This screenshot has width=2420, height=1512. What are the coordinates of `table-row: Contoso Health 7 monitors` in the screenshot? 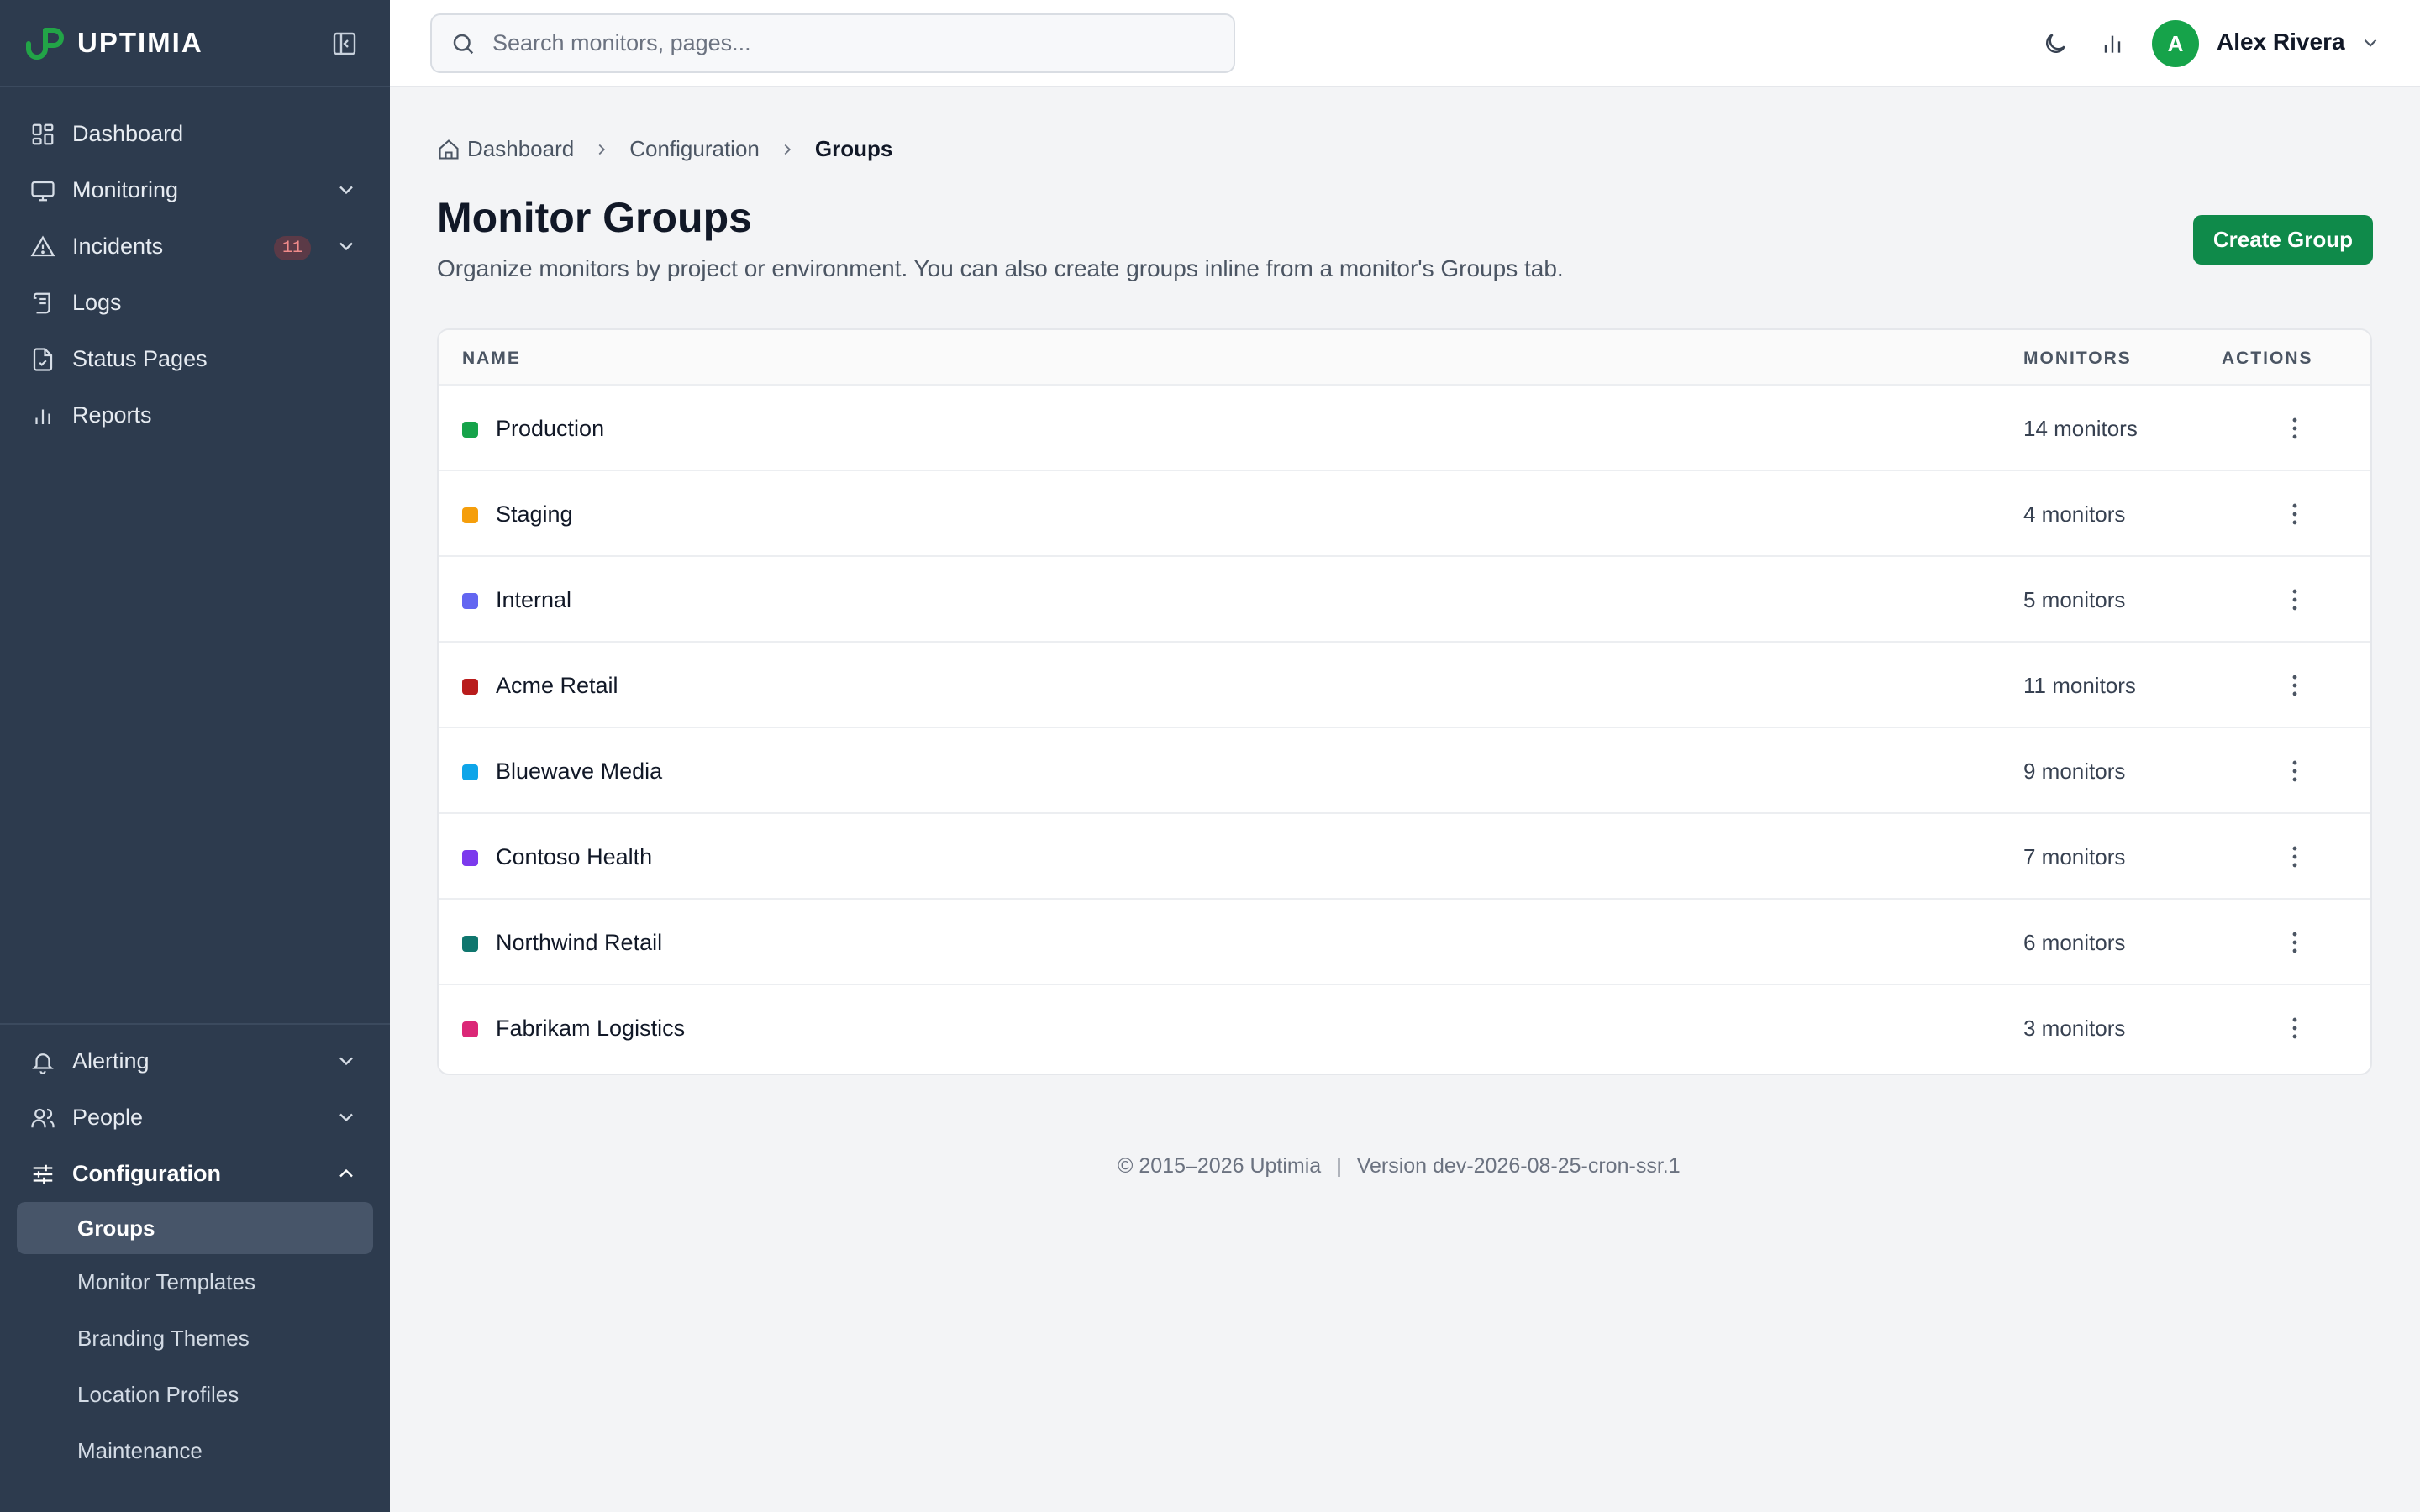 It's located at (1405, 857).